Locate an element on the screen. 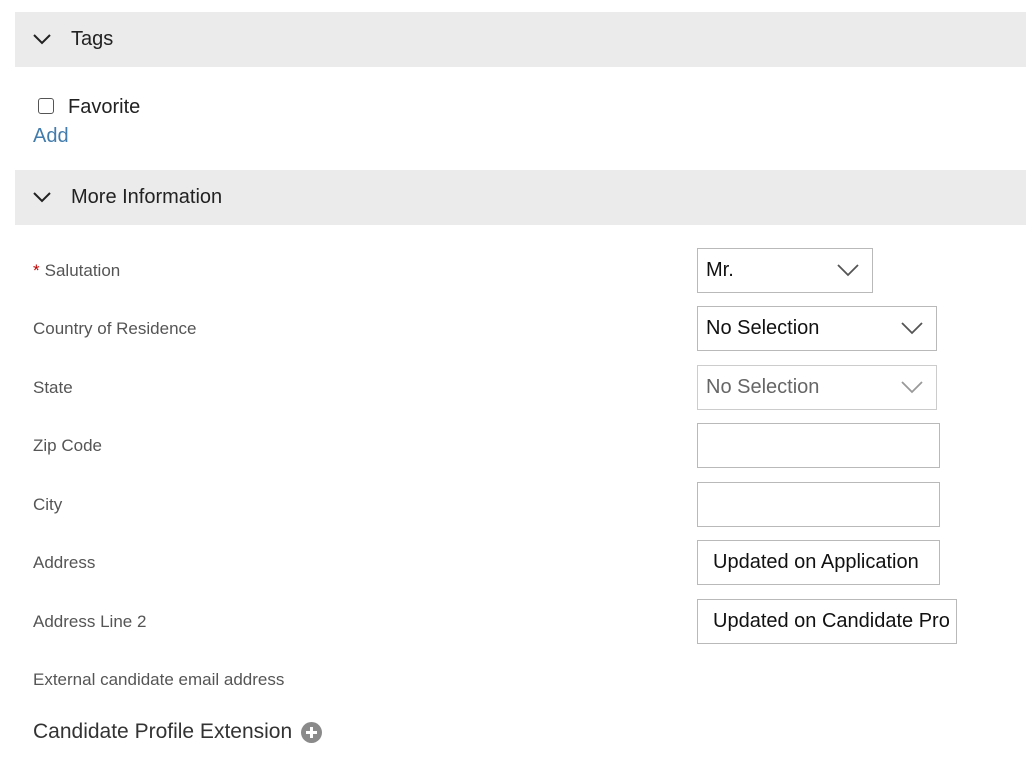  section-title-more-information: More Information is located at coordinates (147, 197).